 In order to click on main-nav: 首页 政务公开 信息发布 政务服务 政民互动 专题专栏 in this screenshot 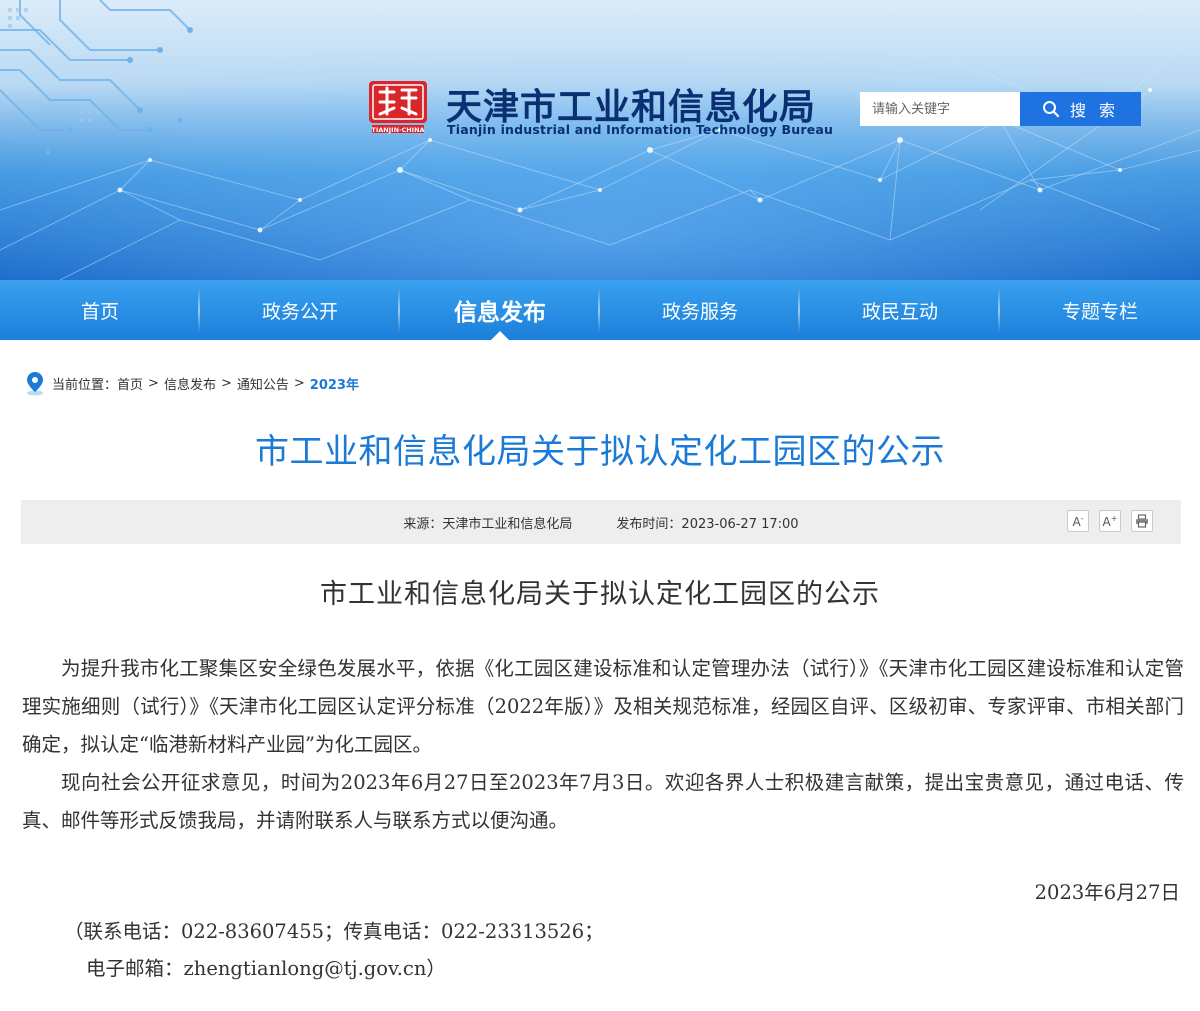, I will do `click(600, 310)`.